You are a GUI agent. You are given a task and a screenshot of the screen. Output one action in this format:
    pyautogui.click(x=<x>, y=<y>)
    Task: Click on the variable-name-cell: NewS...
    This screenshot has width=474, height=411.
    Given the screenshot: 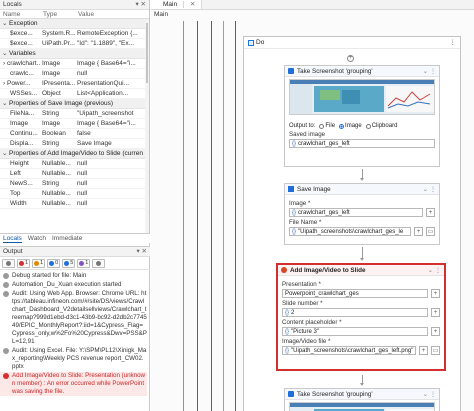 What is the action you would take?
    pyautogui.click(x=20, y=183)
    